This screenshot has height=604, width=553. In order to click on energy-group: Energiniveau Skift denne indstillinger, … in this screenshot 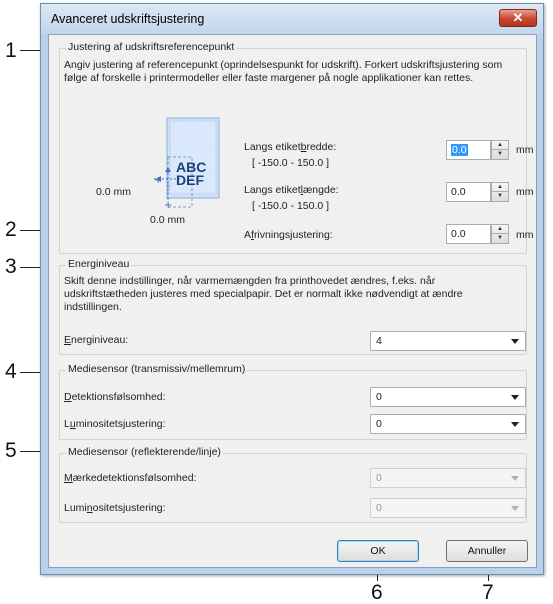, I will do `click(293, 306)`.